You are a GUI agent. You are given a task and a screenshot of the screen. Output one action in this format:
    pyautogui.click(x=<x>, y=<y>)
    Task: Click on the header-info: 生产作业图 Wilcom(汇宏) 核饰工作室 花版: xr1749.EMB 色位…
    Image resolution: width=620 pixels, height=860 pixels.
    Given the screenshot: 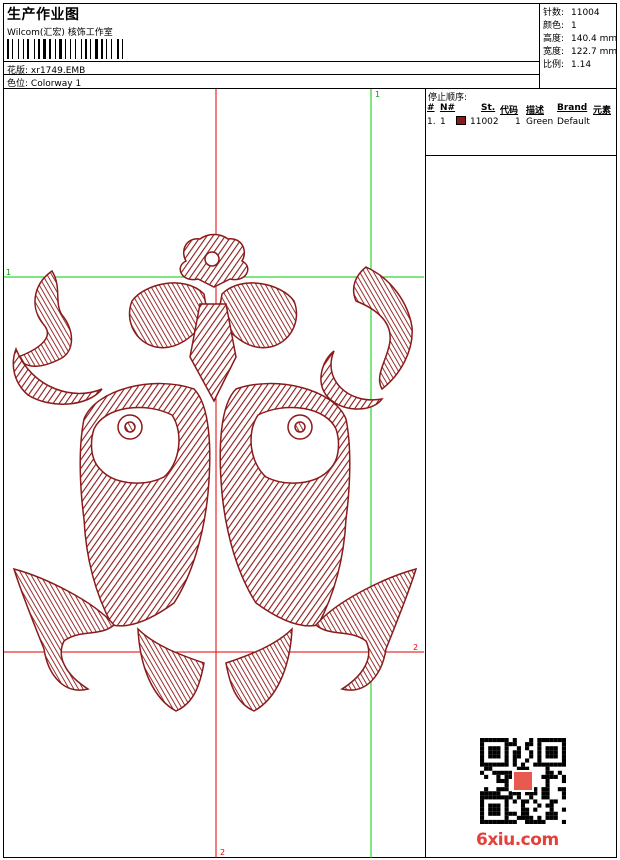 What is the action you would take?
    pyautogui.click(x=271, y=46)
    